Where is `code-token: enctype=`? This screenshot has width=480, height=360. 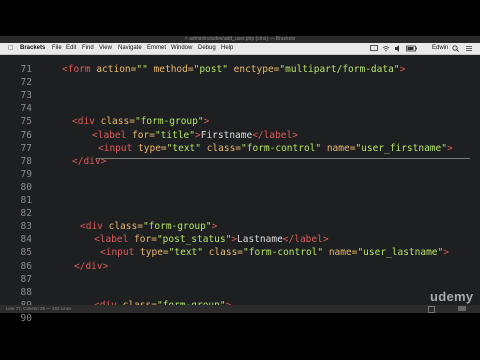 code-token: enctype= is located at coordinates (256, 69).